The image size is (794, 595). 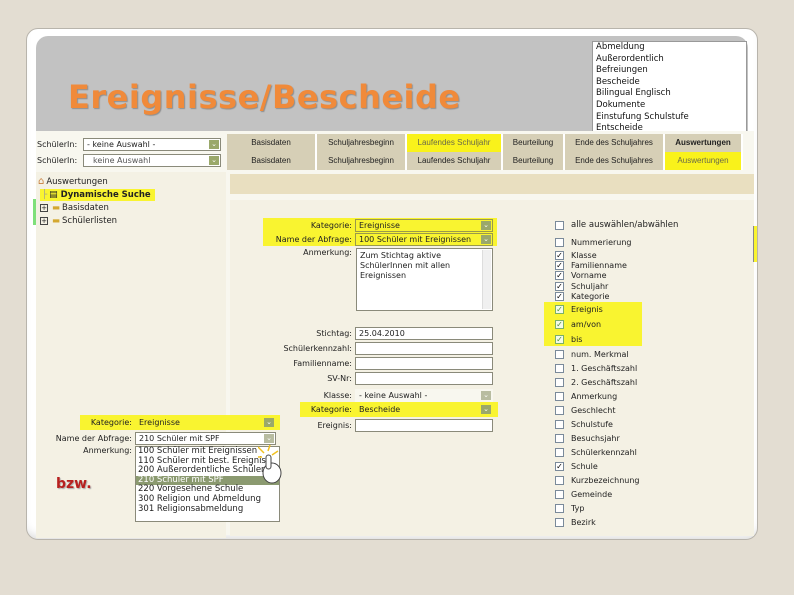 What do you see at coordinates (424, 363) in the screenshot?
I see `familienname-input` at bounding box center [424, 363].